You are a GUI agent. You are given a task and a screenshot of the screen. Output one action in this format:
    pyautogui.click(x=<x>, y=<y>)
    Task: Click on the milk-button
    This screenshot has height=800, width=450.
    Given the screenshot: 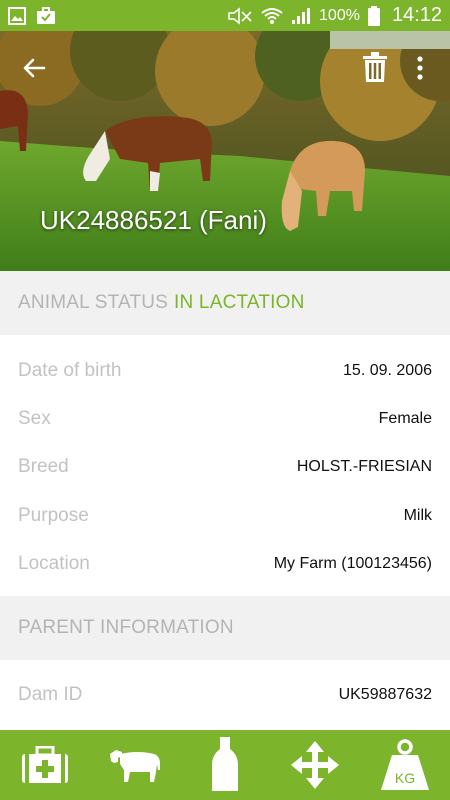 What is the action you would take?
    pyautogui.click(x=225, y=765)
    